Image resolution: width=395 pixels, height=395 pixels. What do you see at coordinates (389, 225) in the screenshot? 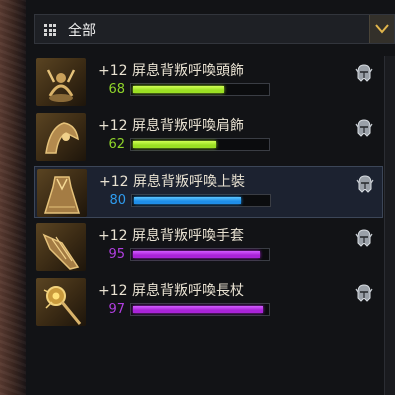
I see `scrollbar` at bounding box center [389, 225].